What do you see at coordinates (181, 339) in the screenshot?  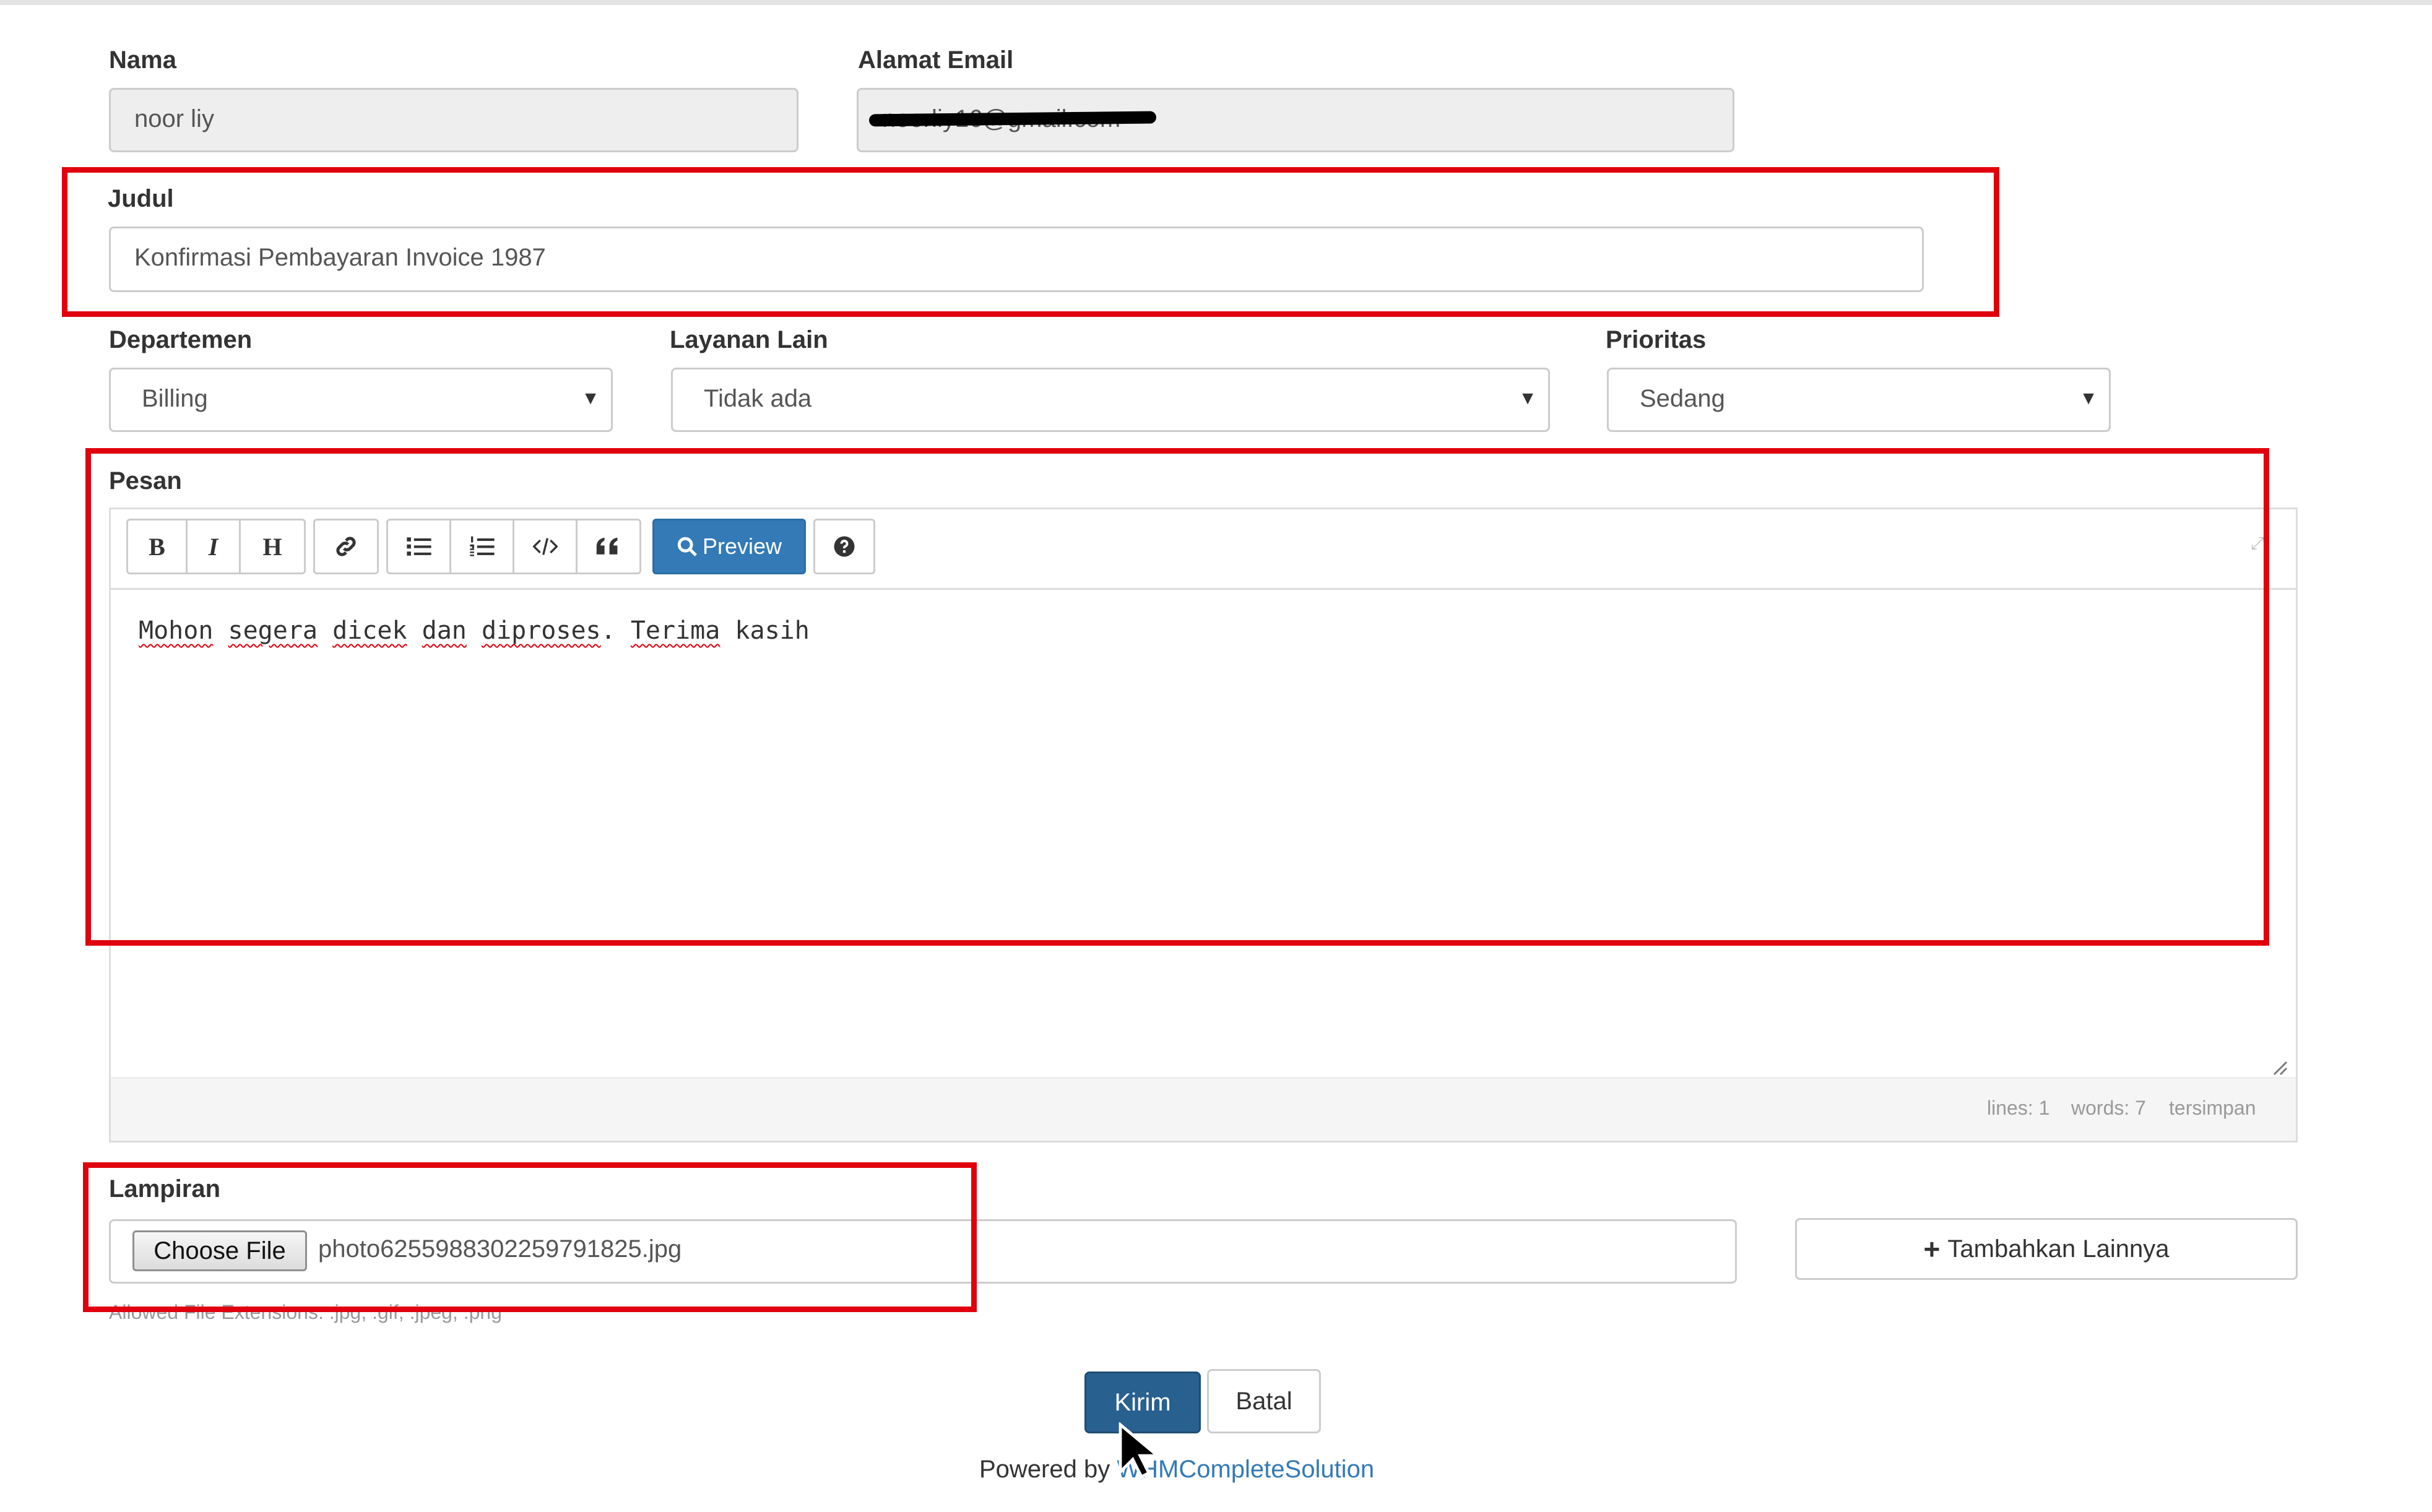 I see `department-label: Departemen` at bounding box center [181, 339].